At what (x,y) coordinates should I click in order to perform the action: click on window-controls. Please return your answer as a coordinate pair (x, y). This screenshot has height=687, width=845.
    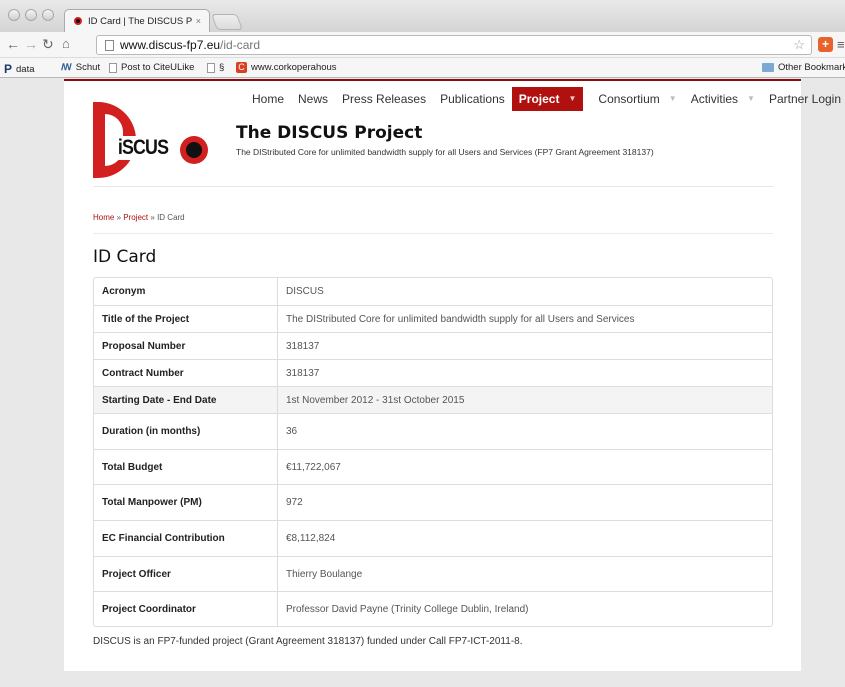
    Looking at the image, I should click on (31, 15).